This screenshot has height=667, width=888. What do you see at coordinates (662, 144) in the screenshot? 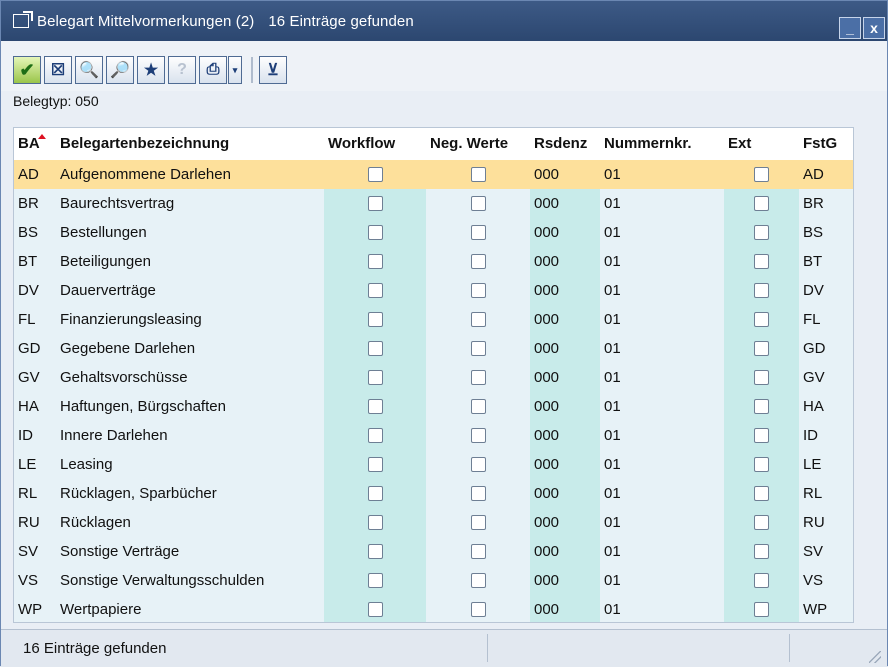
I see `column-header: Nummernkr.` at bounding box center [662, 144].